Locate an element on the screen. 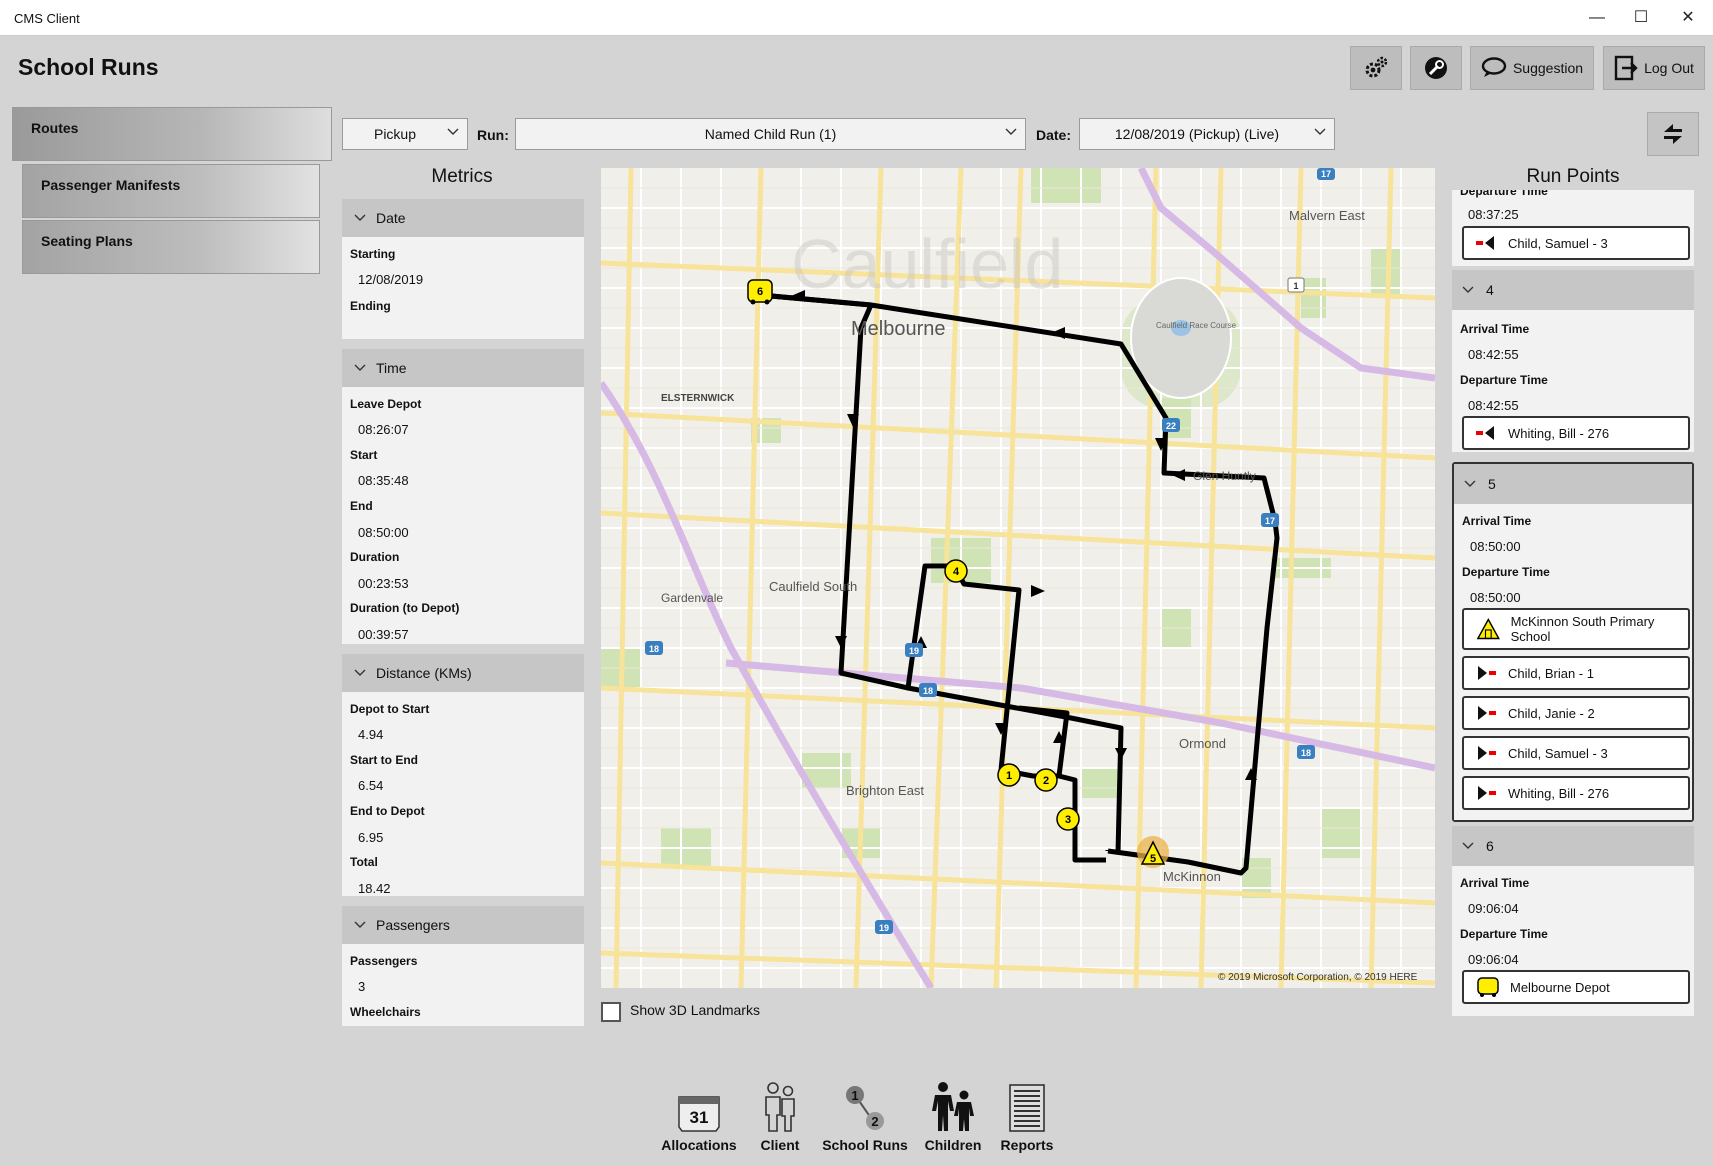 This screenshot has width=1713, height=1166. run-point-4-header: 4 is located at coordinates (1573, 290).